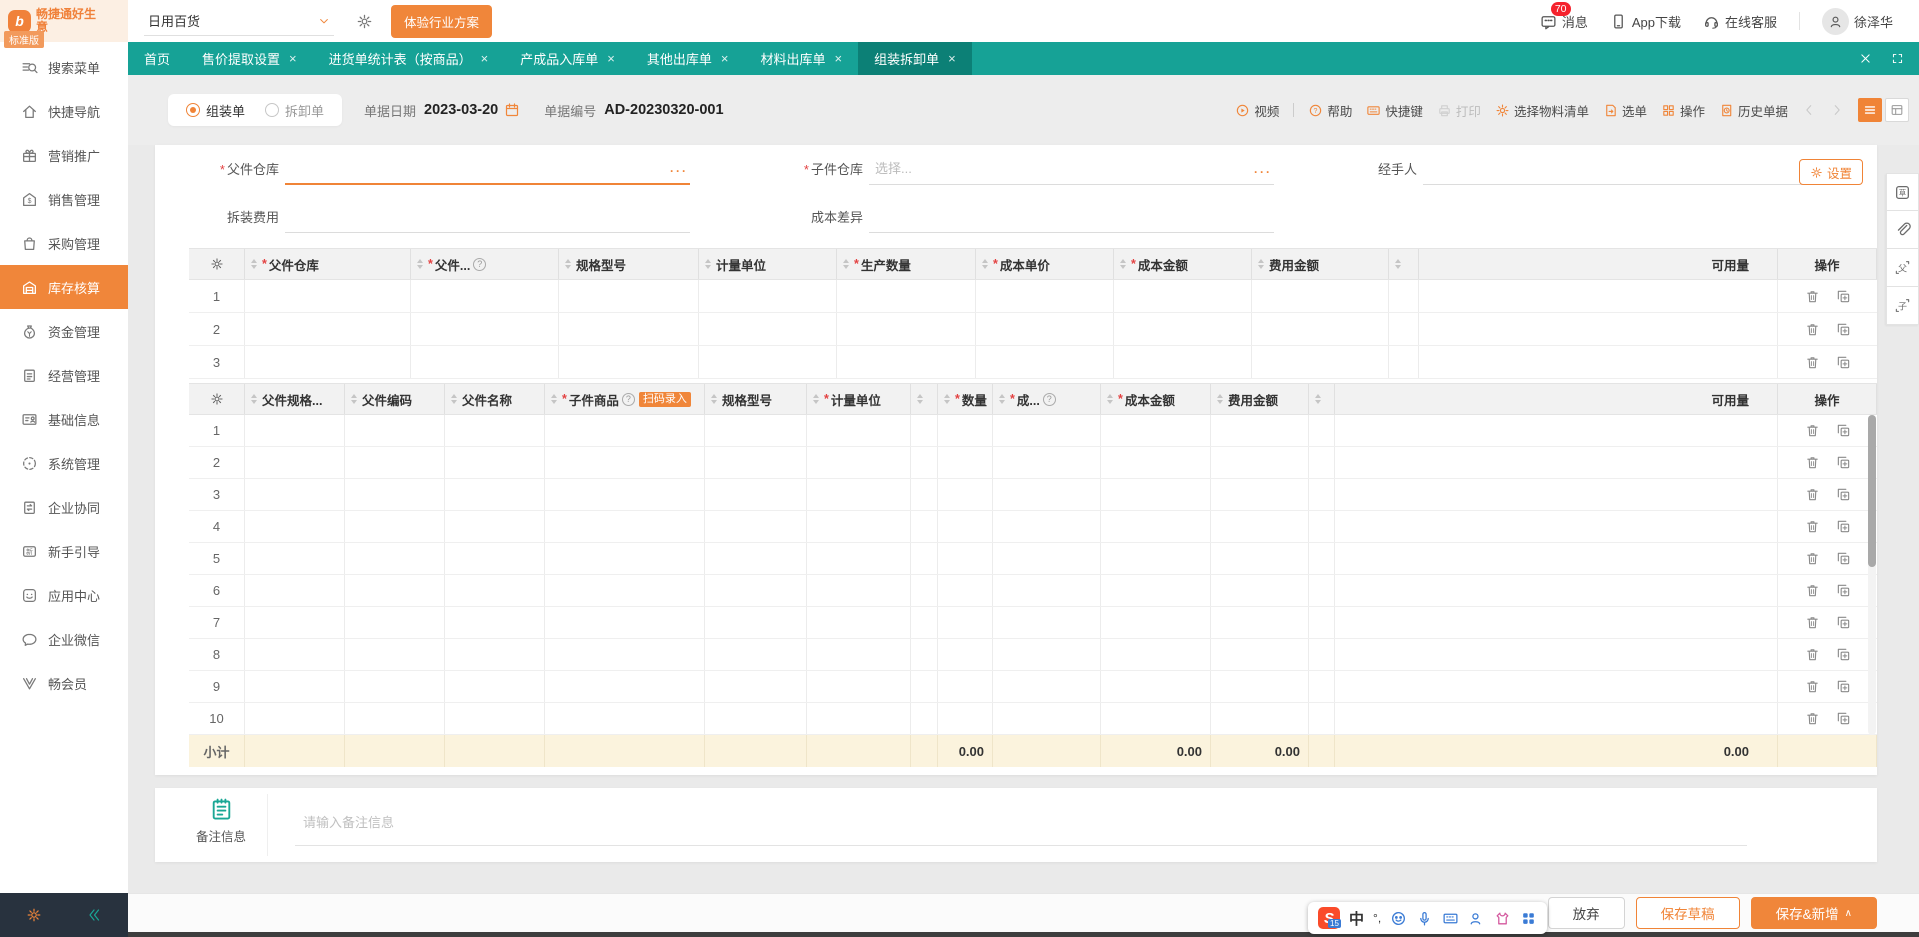  I want to click on prev-doc-icon, so click(1809, 110).